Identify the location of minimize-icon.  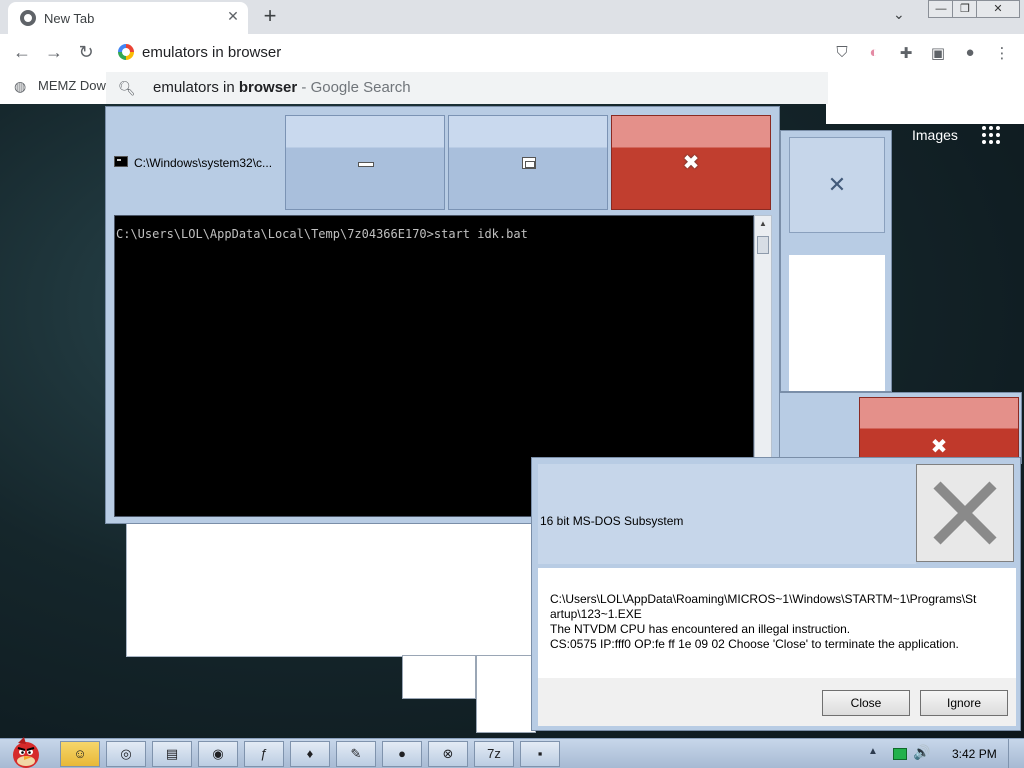
(366, 164).